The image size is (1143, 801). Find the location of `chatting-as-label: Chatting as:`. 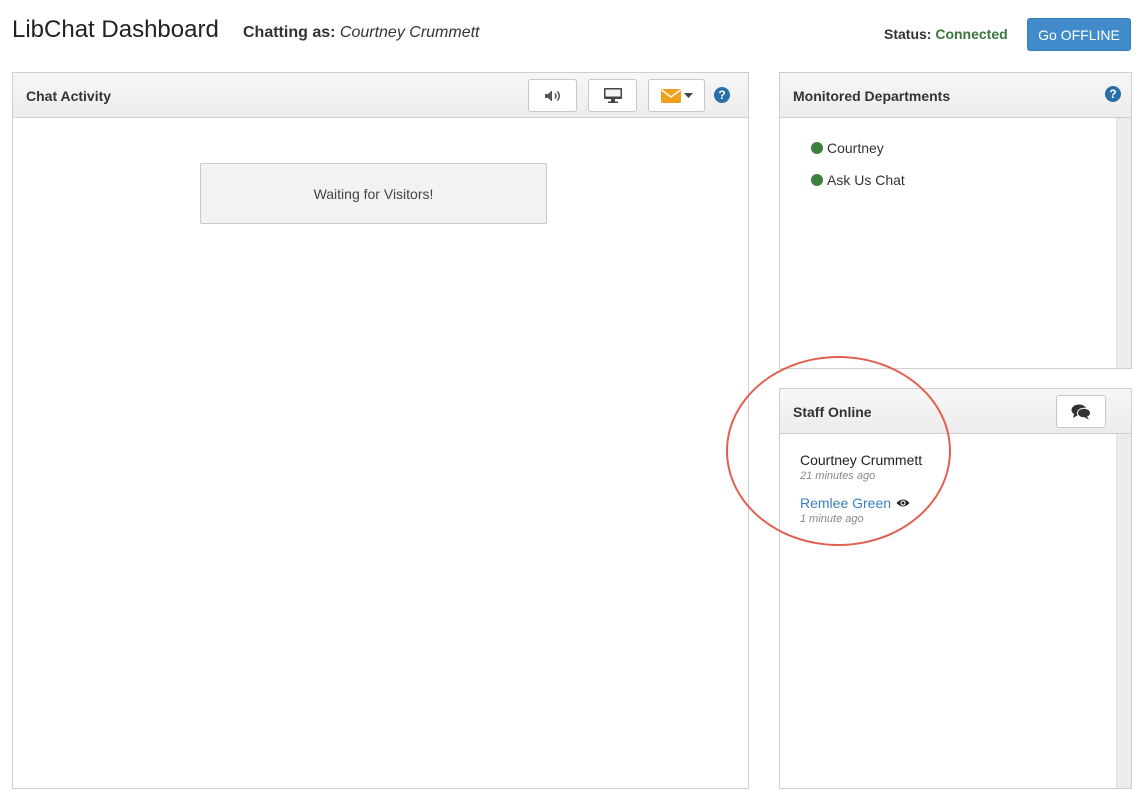

chatting-as-label: Chatting as: is located at coordinates (289, 32).